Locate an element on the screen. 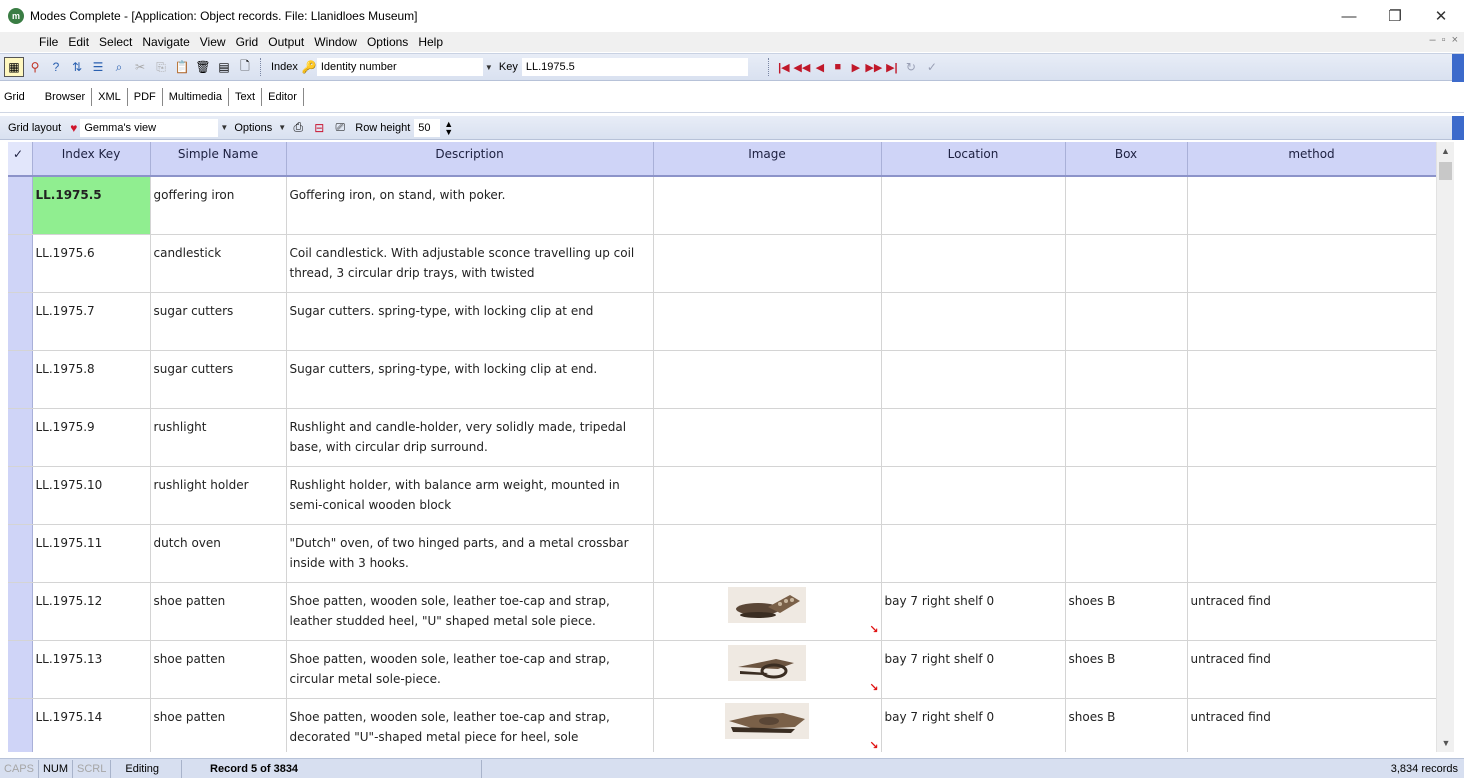  simple-name-cell: rushlight is located at coordinates (218, 437).